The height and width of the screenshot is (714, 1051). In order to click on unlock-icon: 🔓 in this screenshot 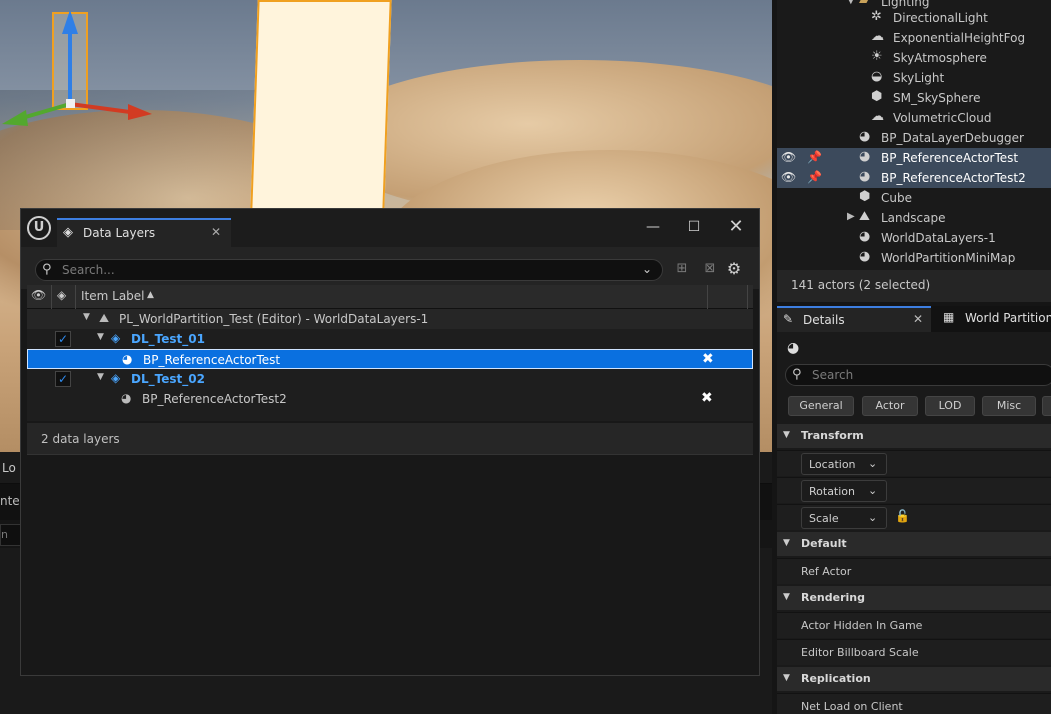, I will do `click(902, 516)`.